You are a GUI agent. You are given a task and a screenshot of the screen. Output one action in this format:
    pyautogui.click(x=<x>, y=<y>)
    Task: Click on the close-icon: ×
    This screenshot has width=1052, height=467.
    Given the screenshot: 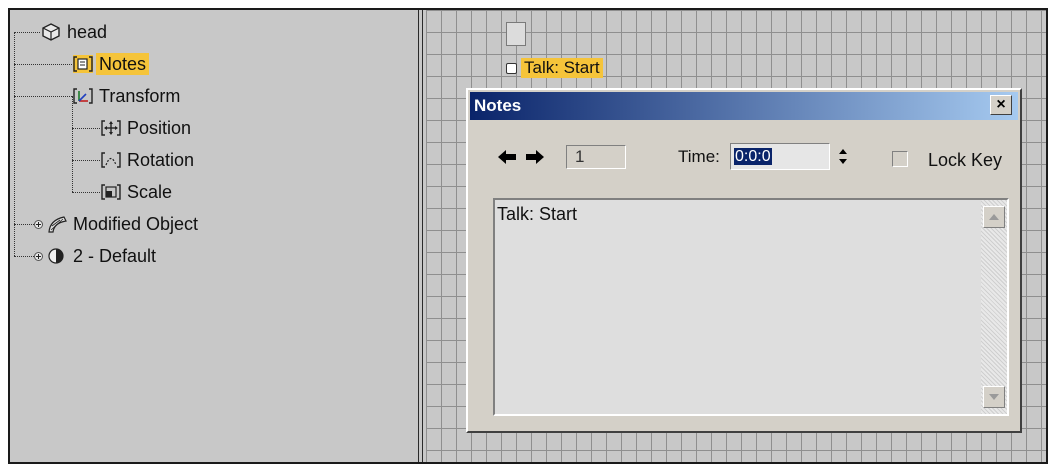 What is the action you would take?
    pyautogui.click(x=1001, y=104)
    